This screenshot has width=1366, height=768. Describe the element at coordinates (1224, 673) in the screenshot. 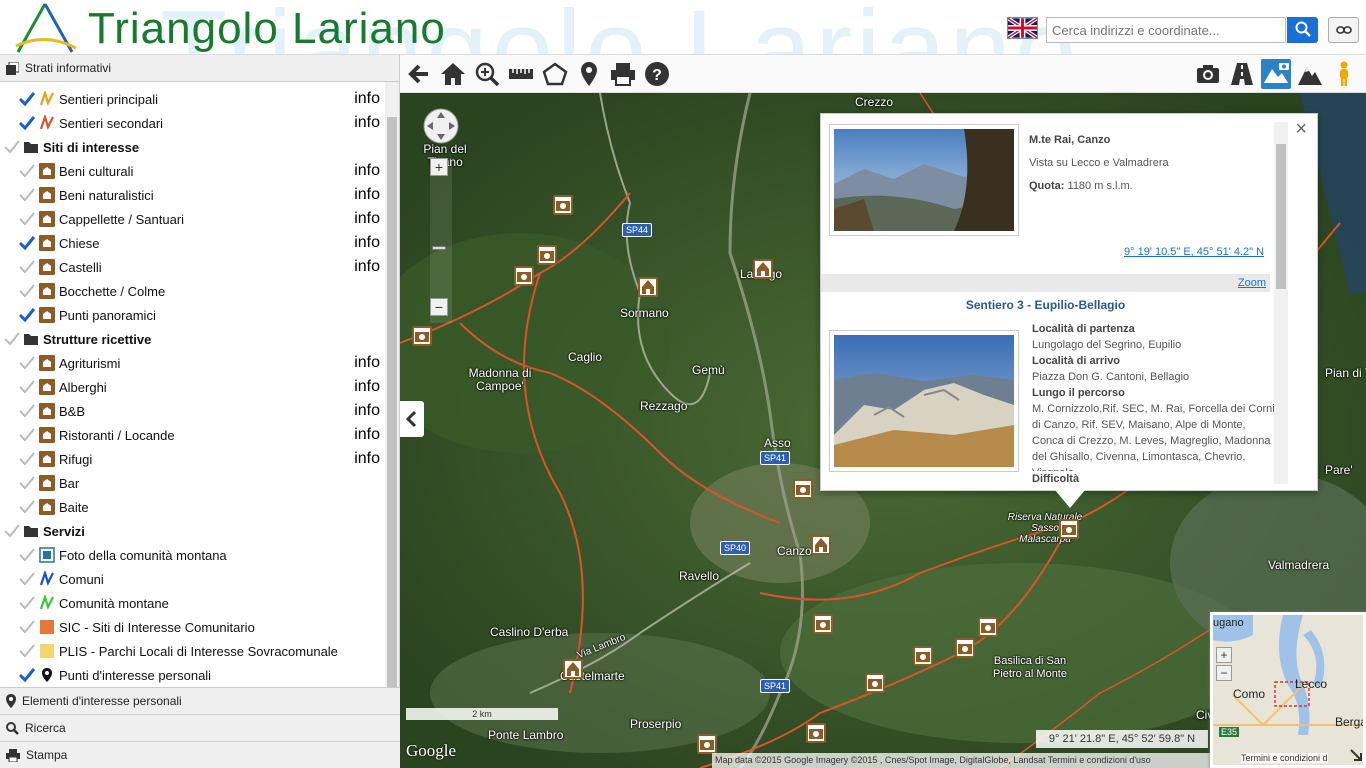

I see `overview-zoom-out-button: −` at that location.